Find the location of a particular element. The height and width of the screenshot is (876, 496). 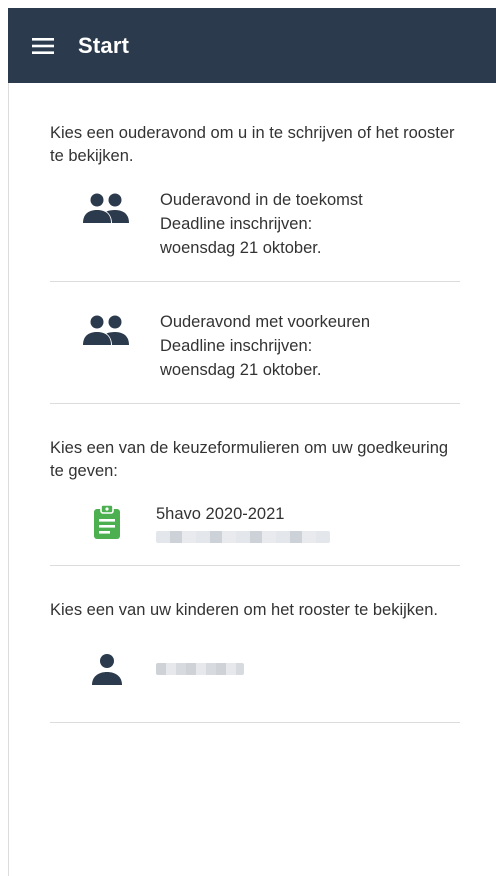

page-left-border is located at coordinates (8, 479).